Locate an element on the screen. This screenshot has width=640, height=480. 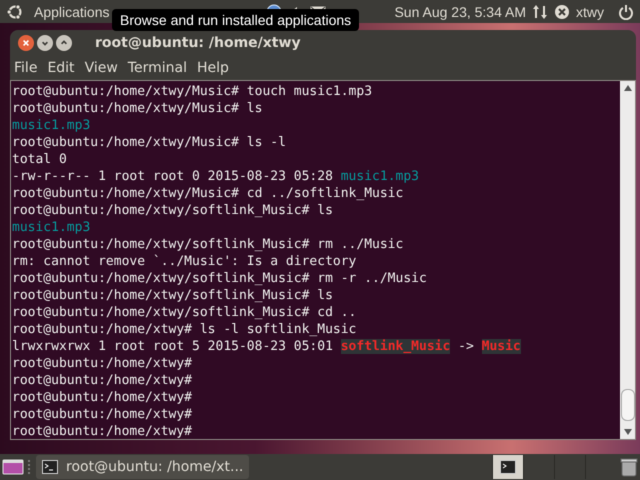
menu-item: Help is located at coordinates (212, 68).